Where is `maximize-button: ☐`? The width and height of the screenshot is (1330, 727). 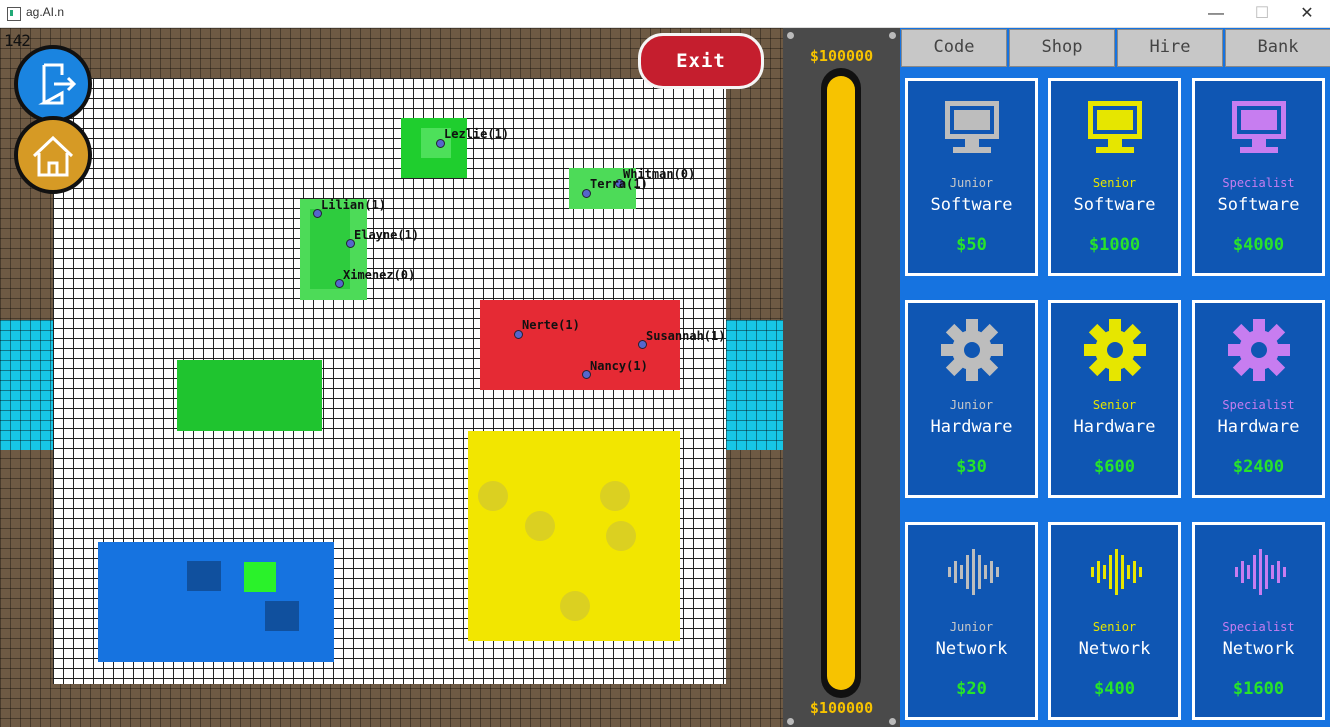
maximize-button: ☐ is located at coordinates (1262, 13).